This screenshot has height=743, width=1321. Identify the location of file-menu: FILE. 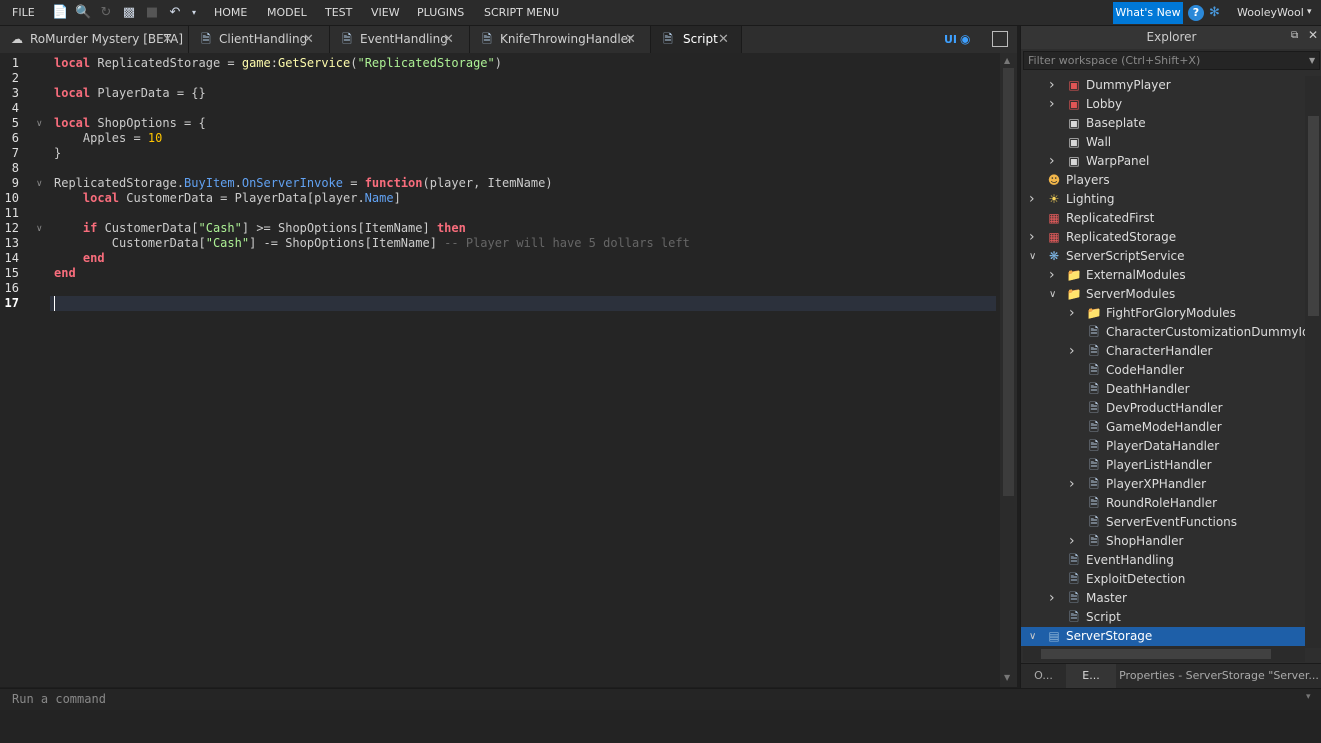
(23, 13).